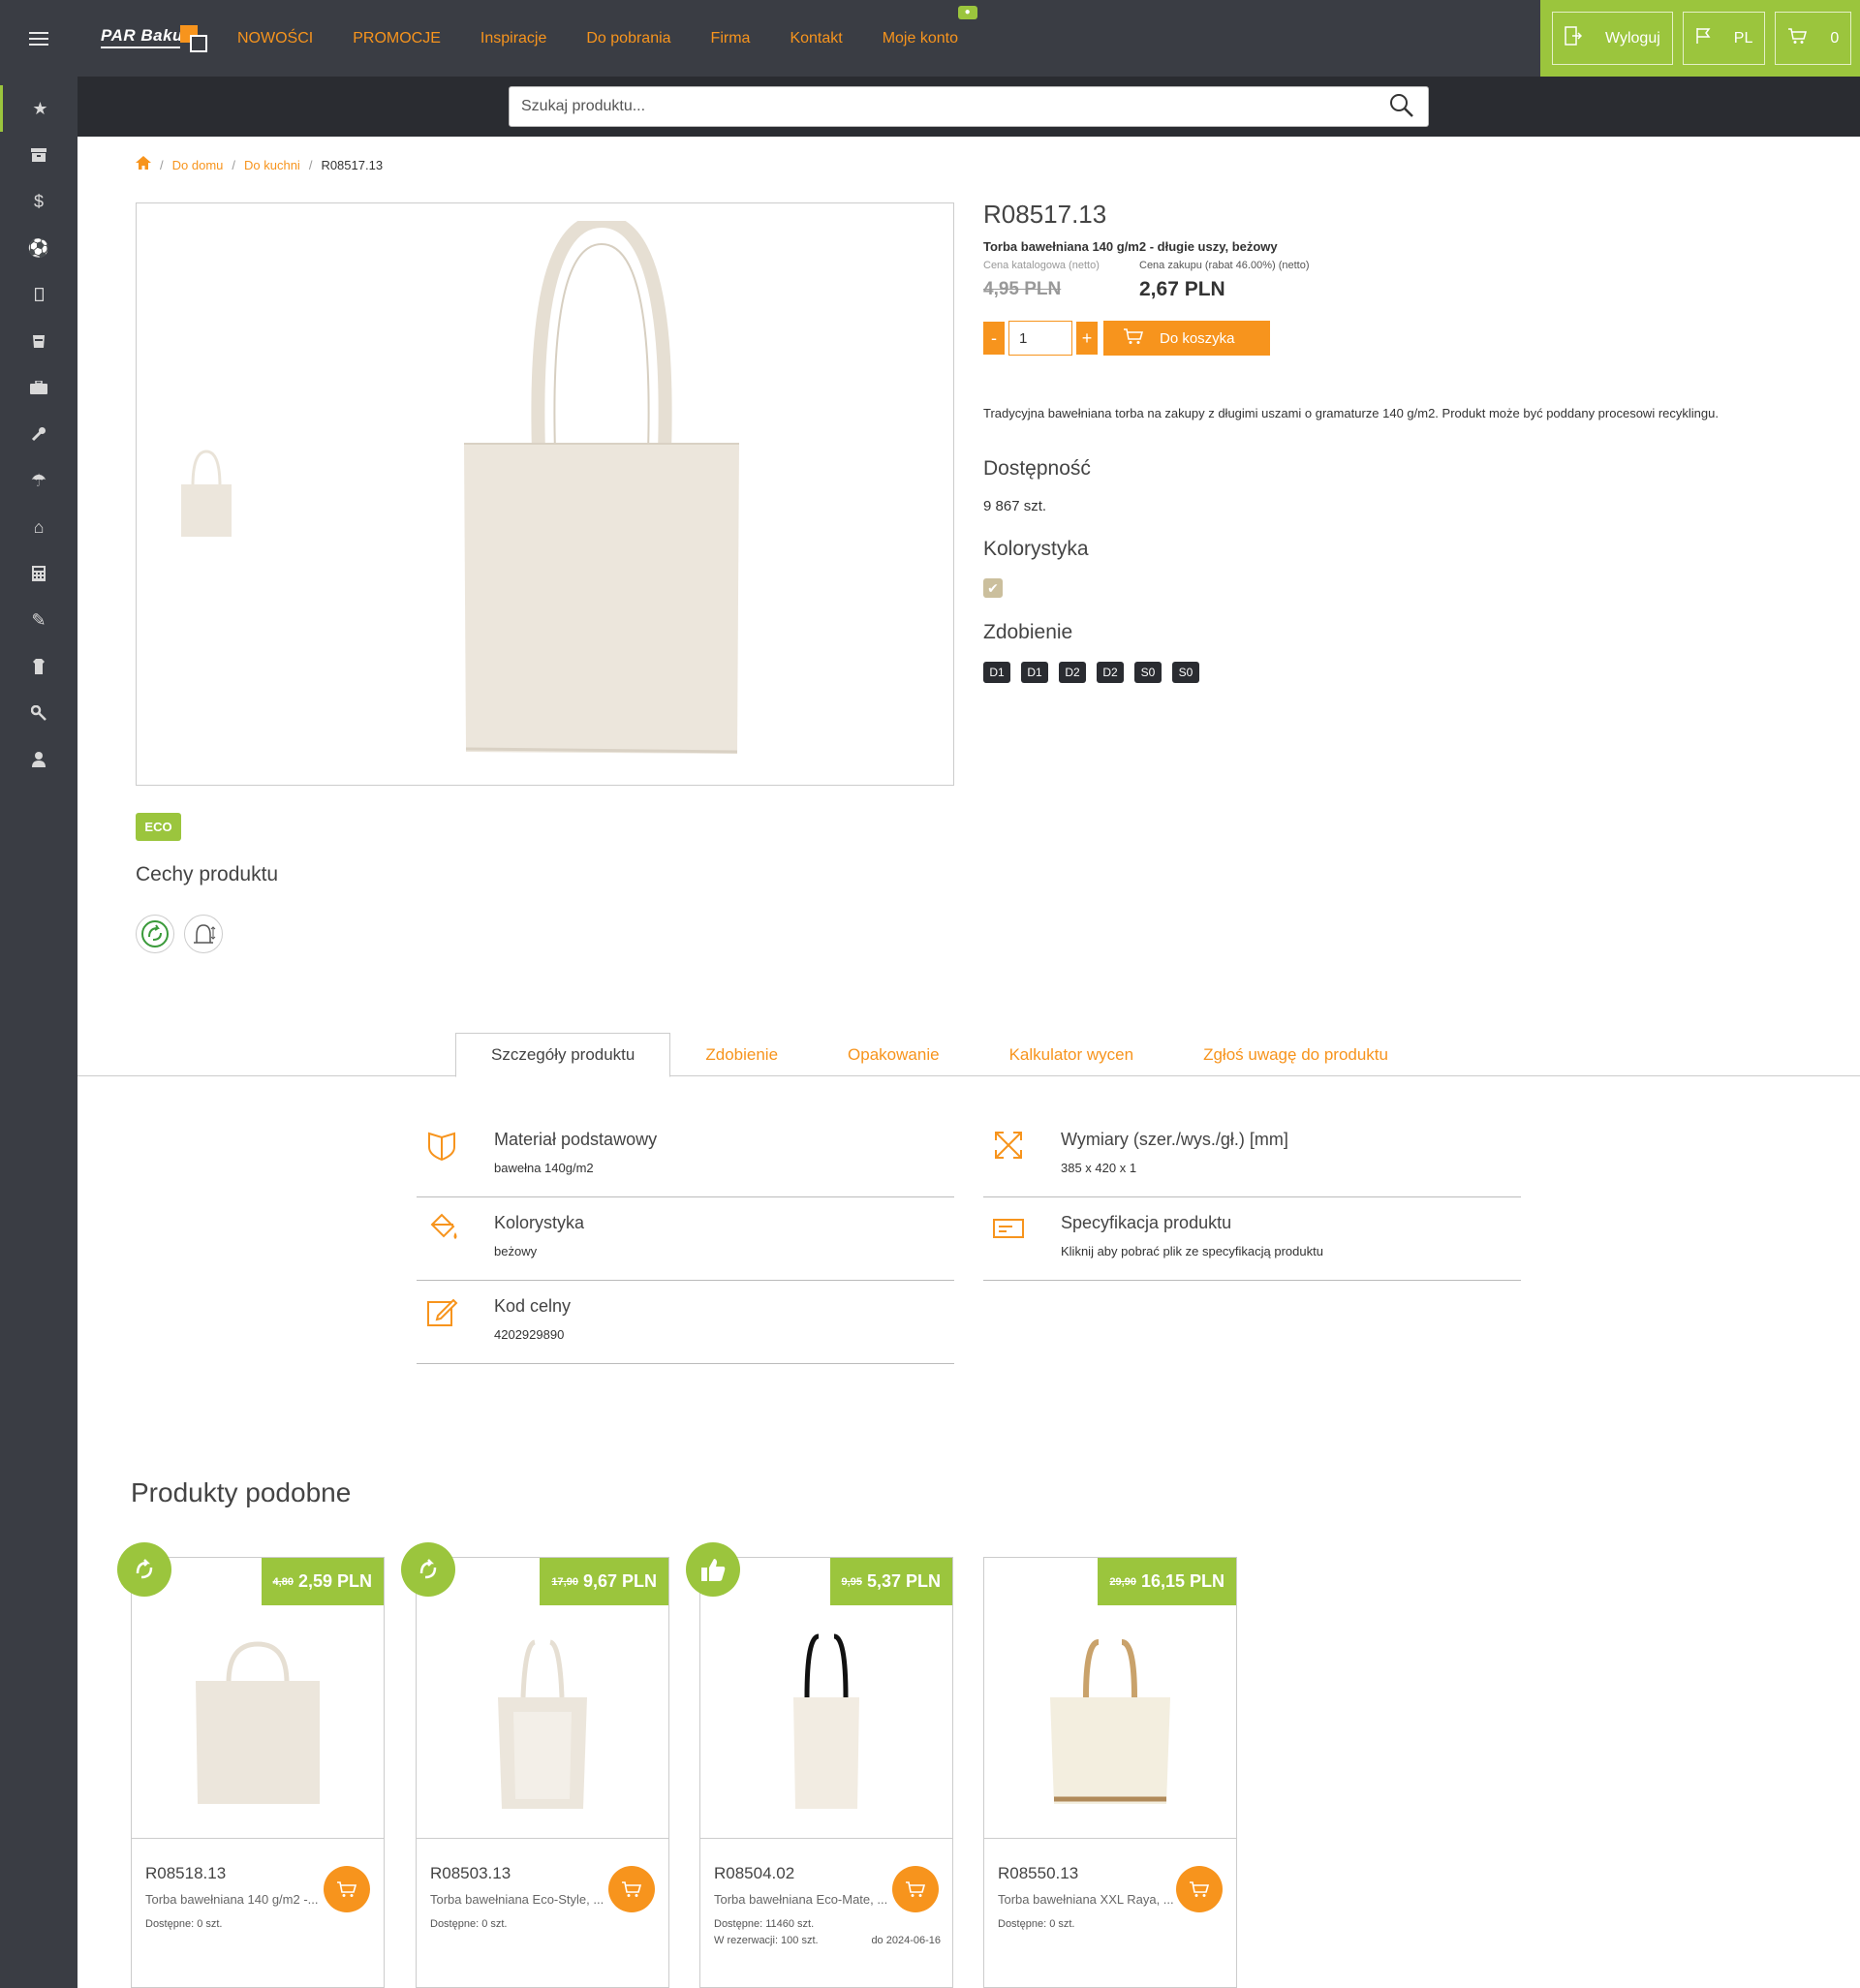  I want to click on menu-icon, so click(39, 38).